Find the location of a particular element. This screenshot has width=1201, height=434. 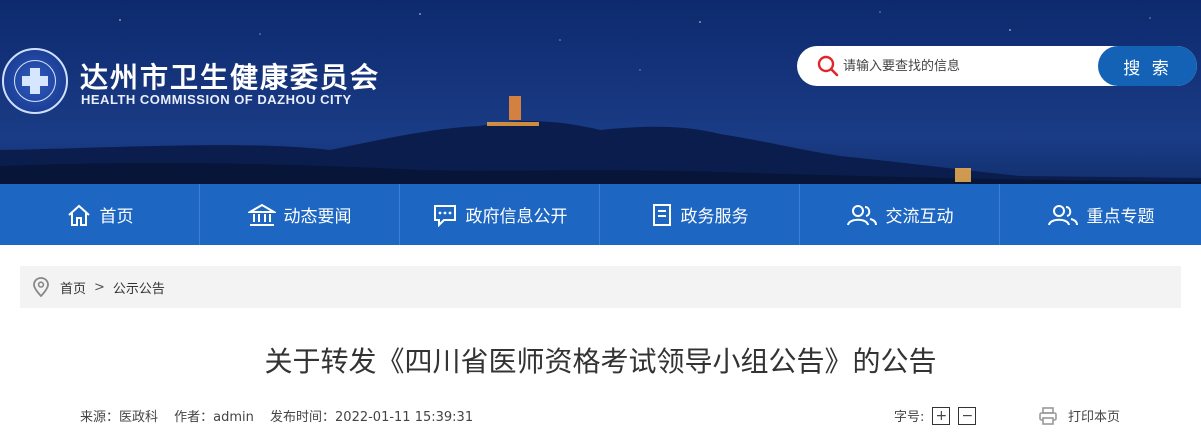

nav-label: 重点专题 is located at coordinates (1120, 217).